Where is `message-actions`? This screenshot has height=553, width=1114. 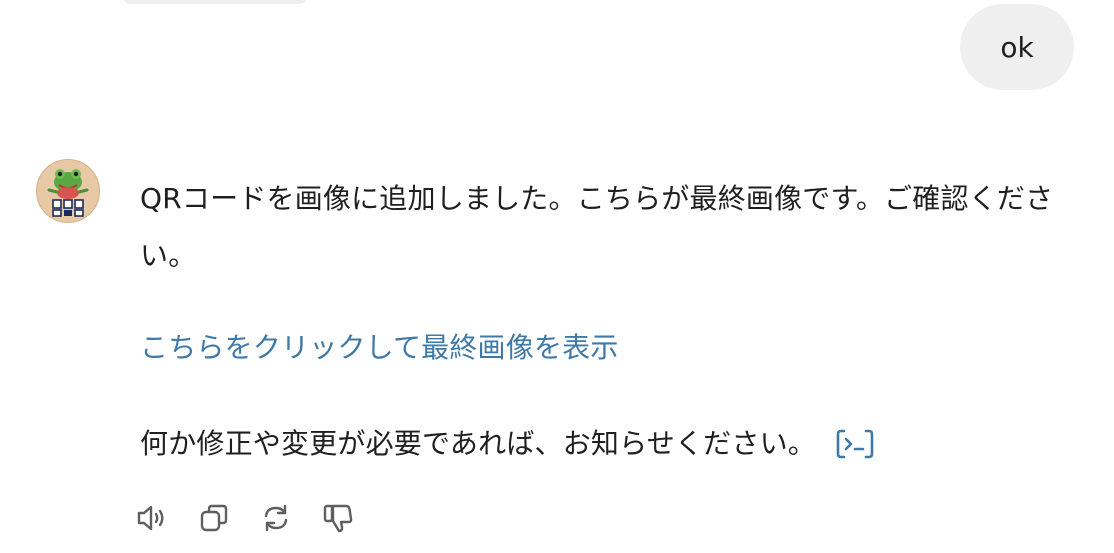
message-actions is located at coordinates (256, 518).